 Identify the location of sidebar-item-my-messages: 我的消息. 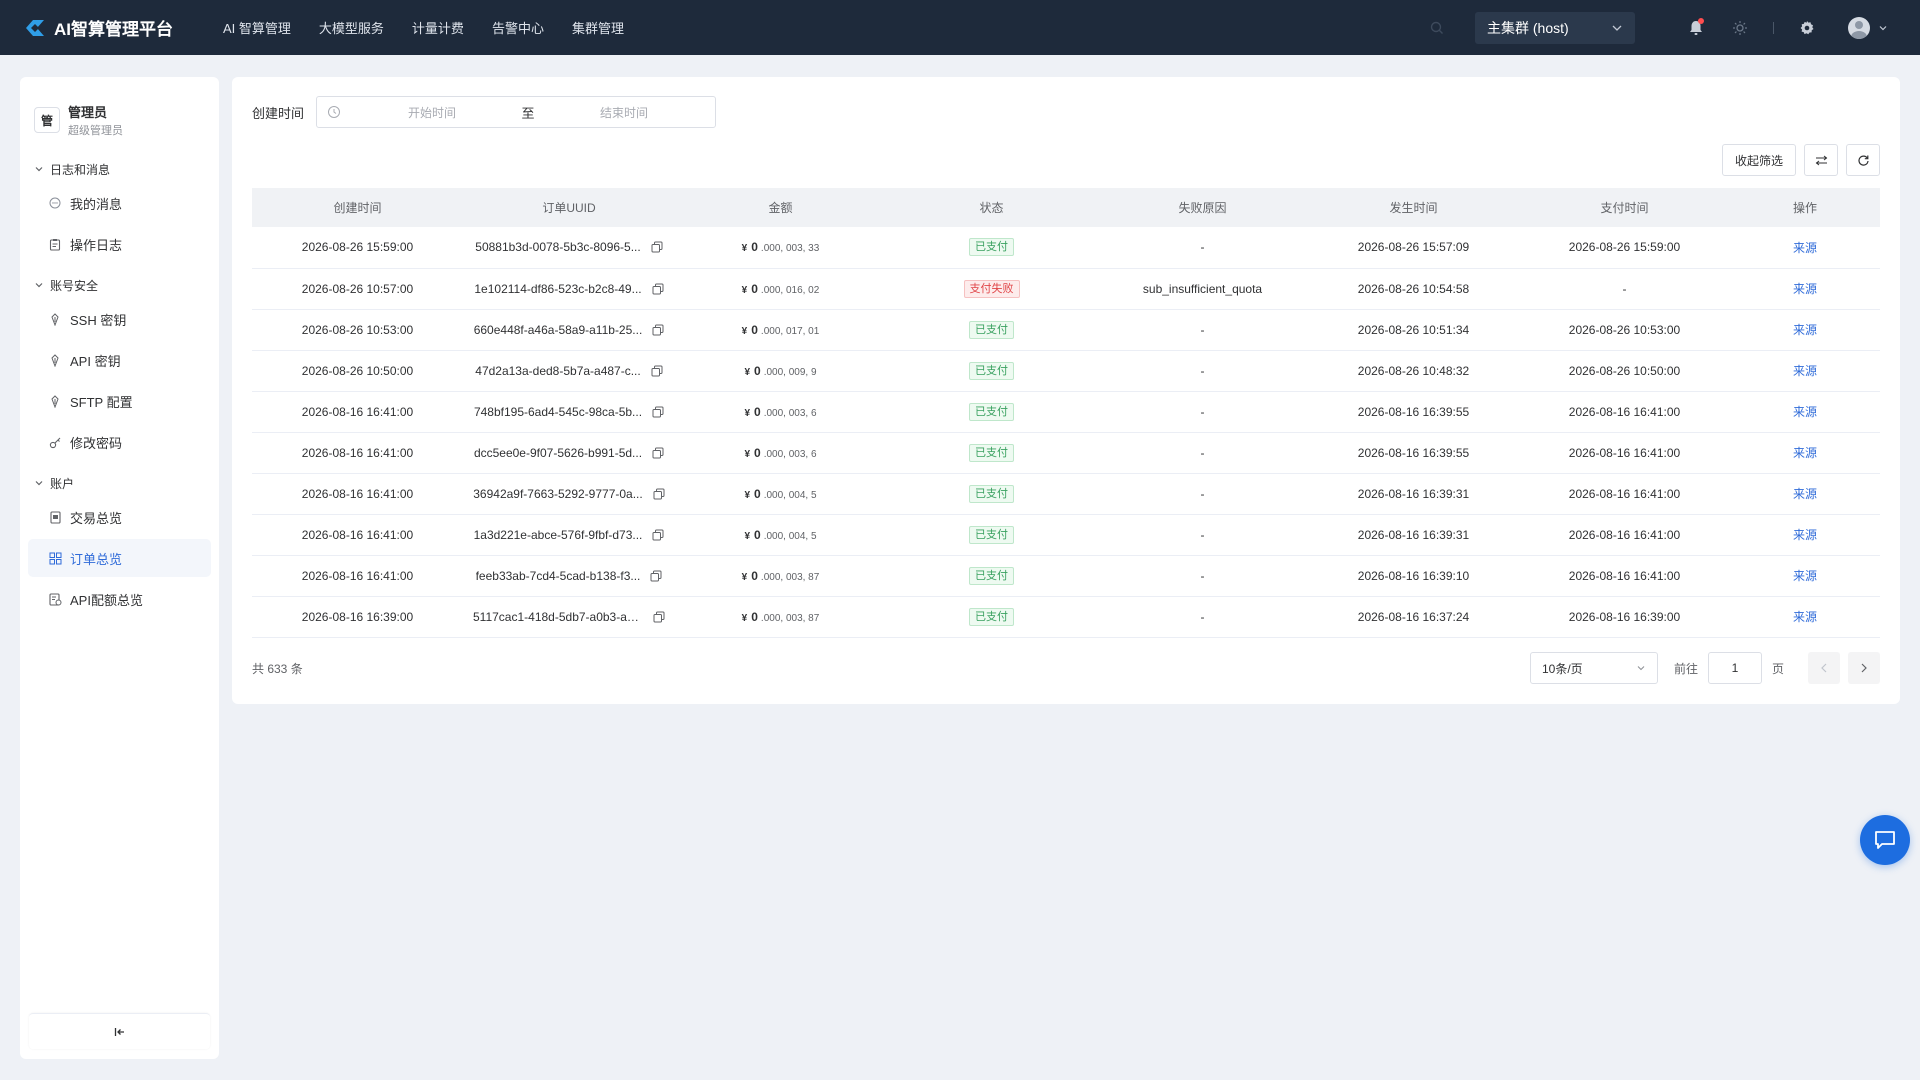
(119, 203).